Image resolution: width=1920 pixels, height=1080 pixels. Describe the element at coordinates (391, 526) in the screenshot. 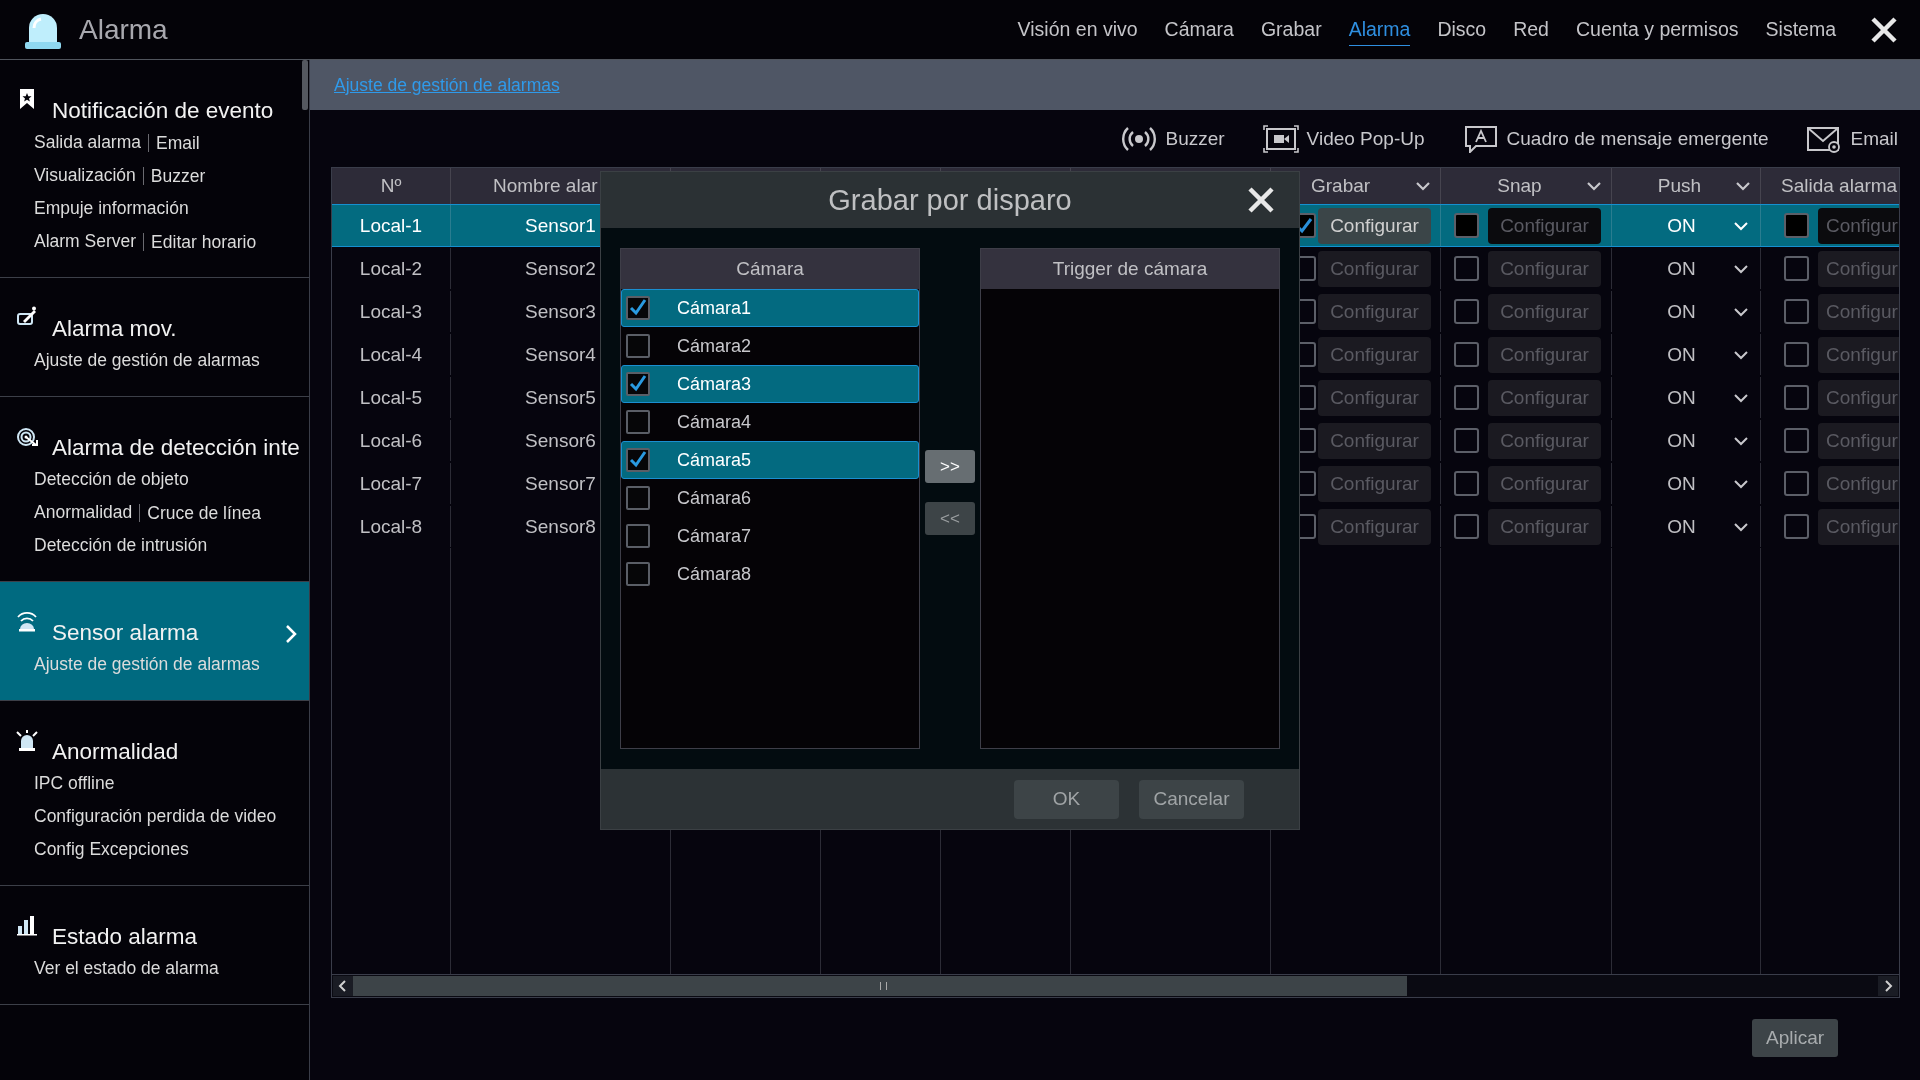

I see `table-cell: Local-8` at that location.